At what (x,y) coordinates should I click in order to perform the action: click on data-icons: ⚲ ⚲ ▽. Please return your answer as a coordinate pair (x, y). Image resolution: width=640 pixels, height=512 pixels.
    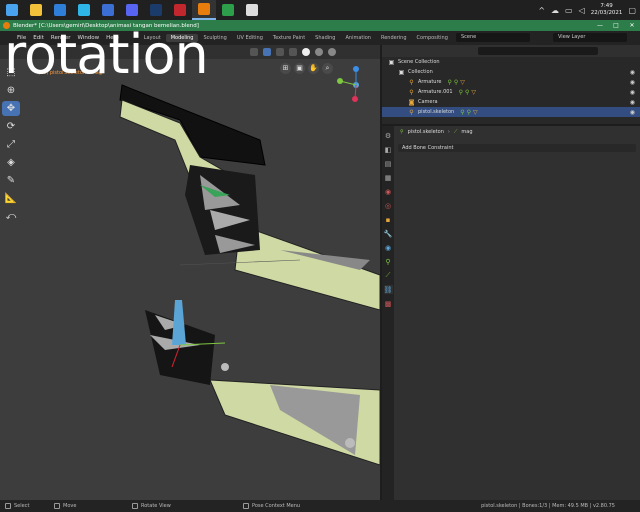
    Looking at the image, I should click on (455, 82).